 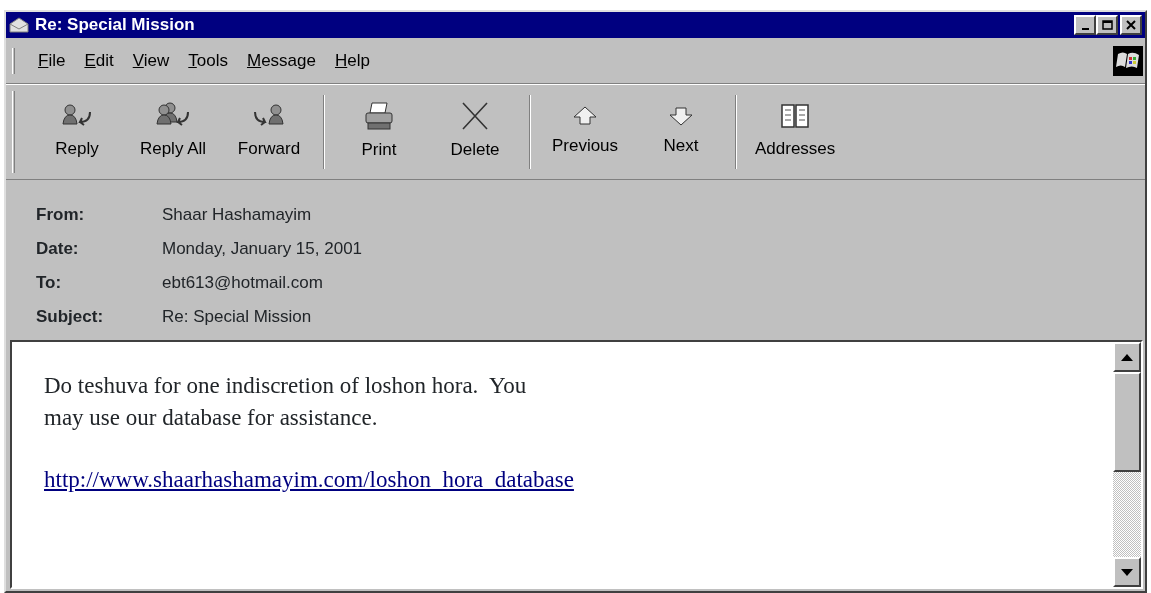 What do you see at coordinates (208, 60) in the screenshot?
I see `menu-item: Tools` at bounding box center [208, 60].